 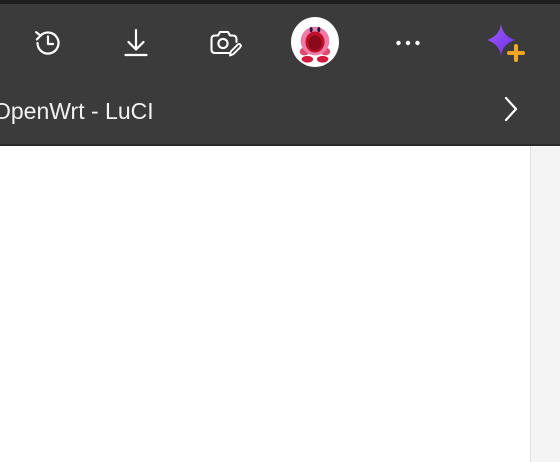 I want to click on tab-scroll-right-button, so click(x=510, y=109).